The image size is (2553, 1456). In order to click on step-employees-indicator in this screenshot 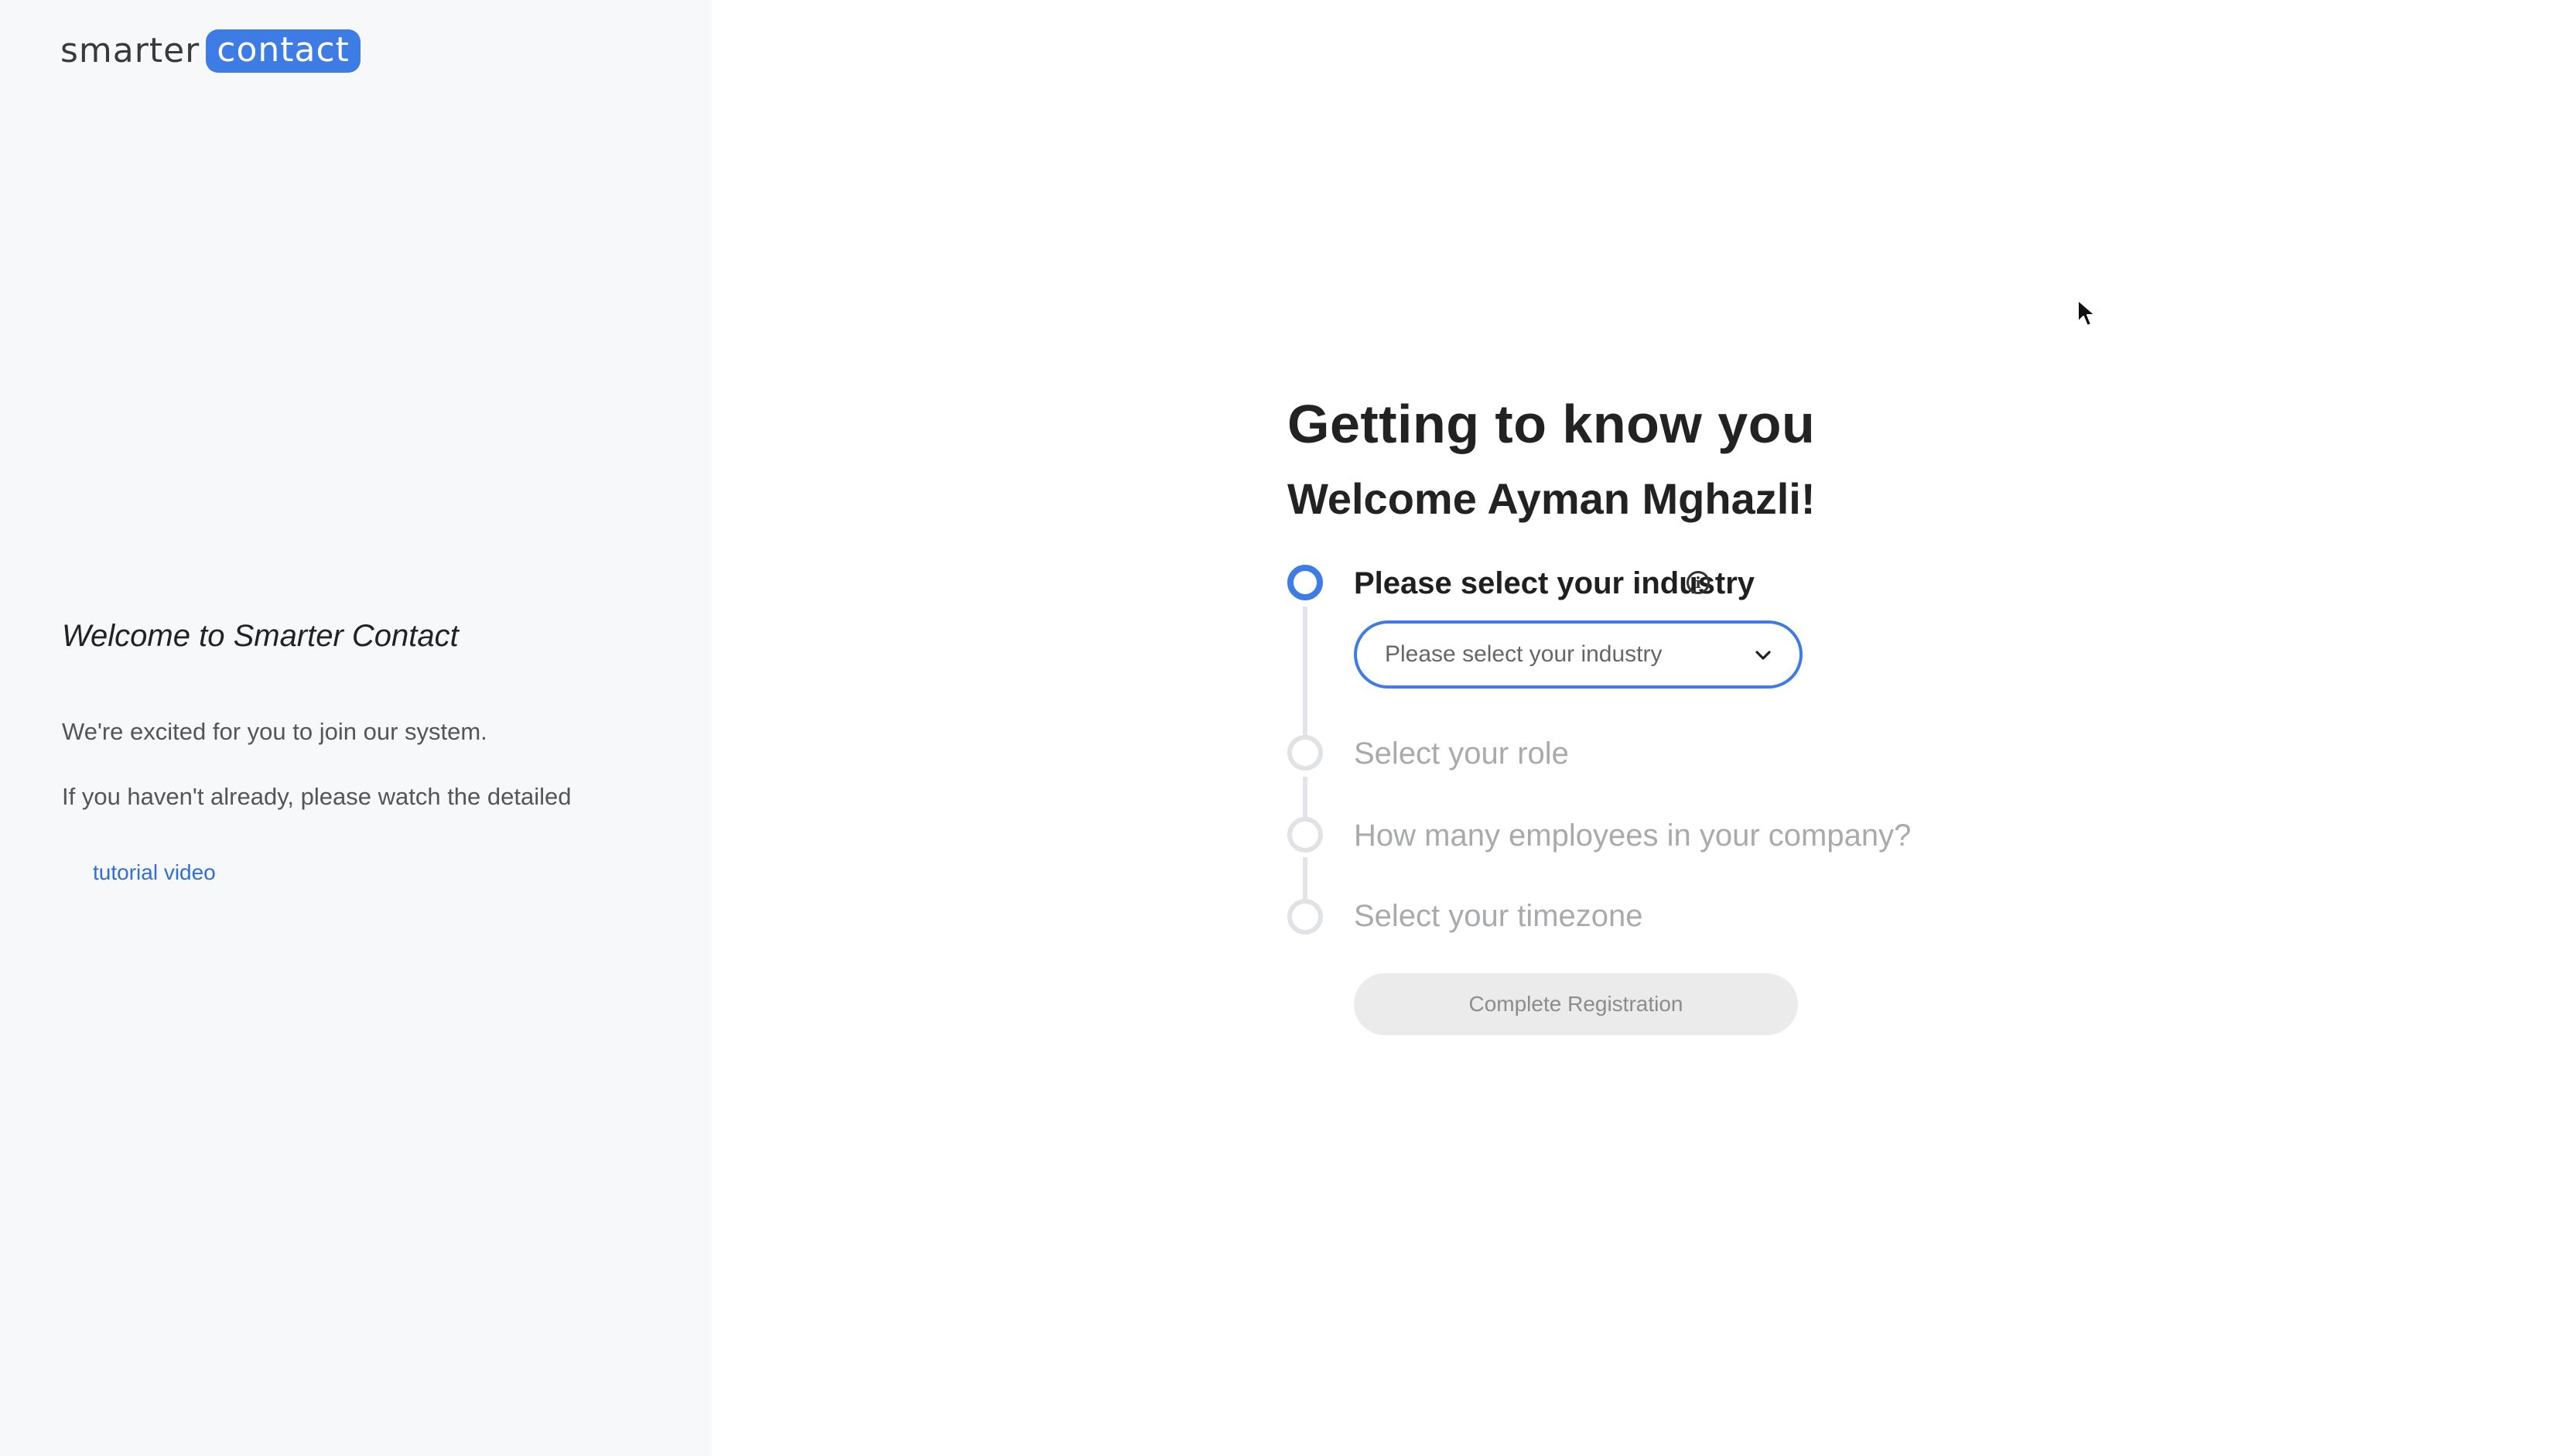, I will do `click(1305, 835)`.